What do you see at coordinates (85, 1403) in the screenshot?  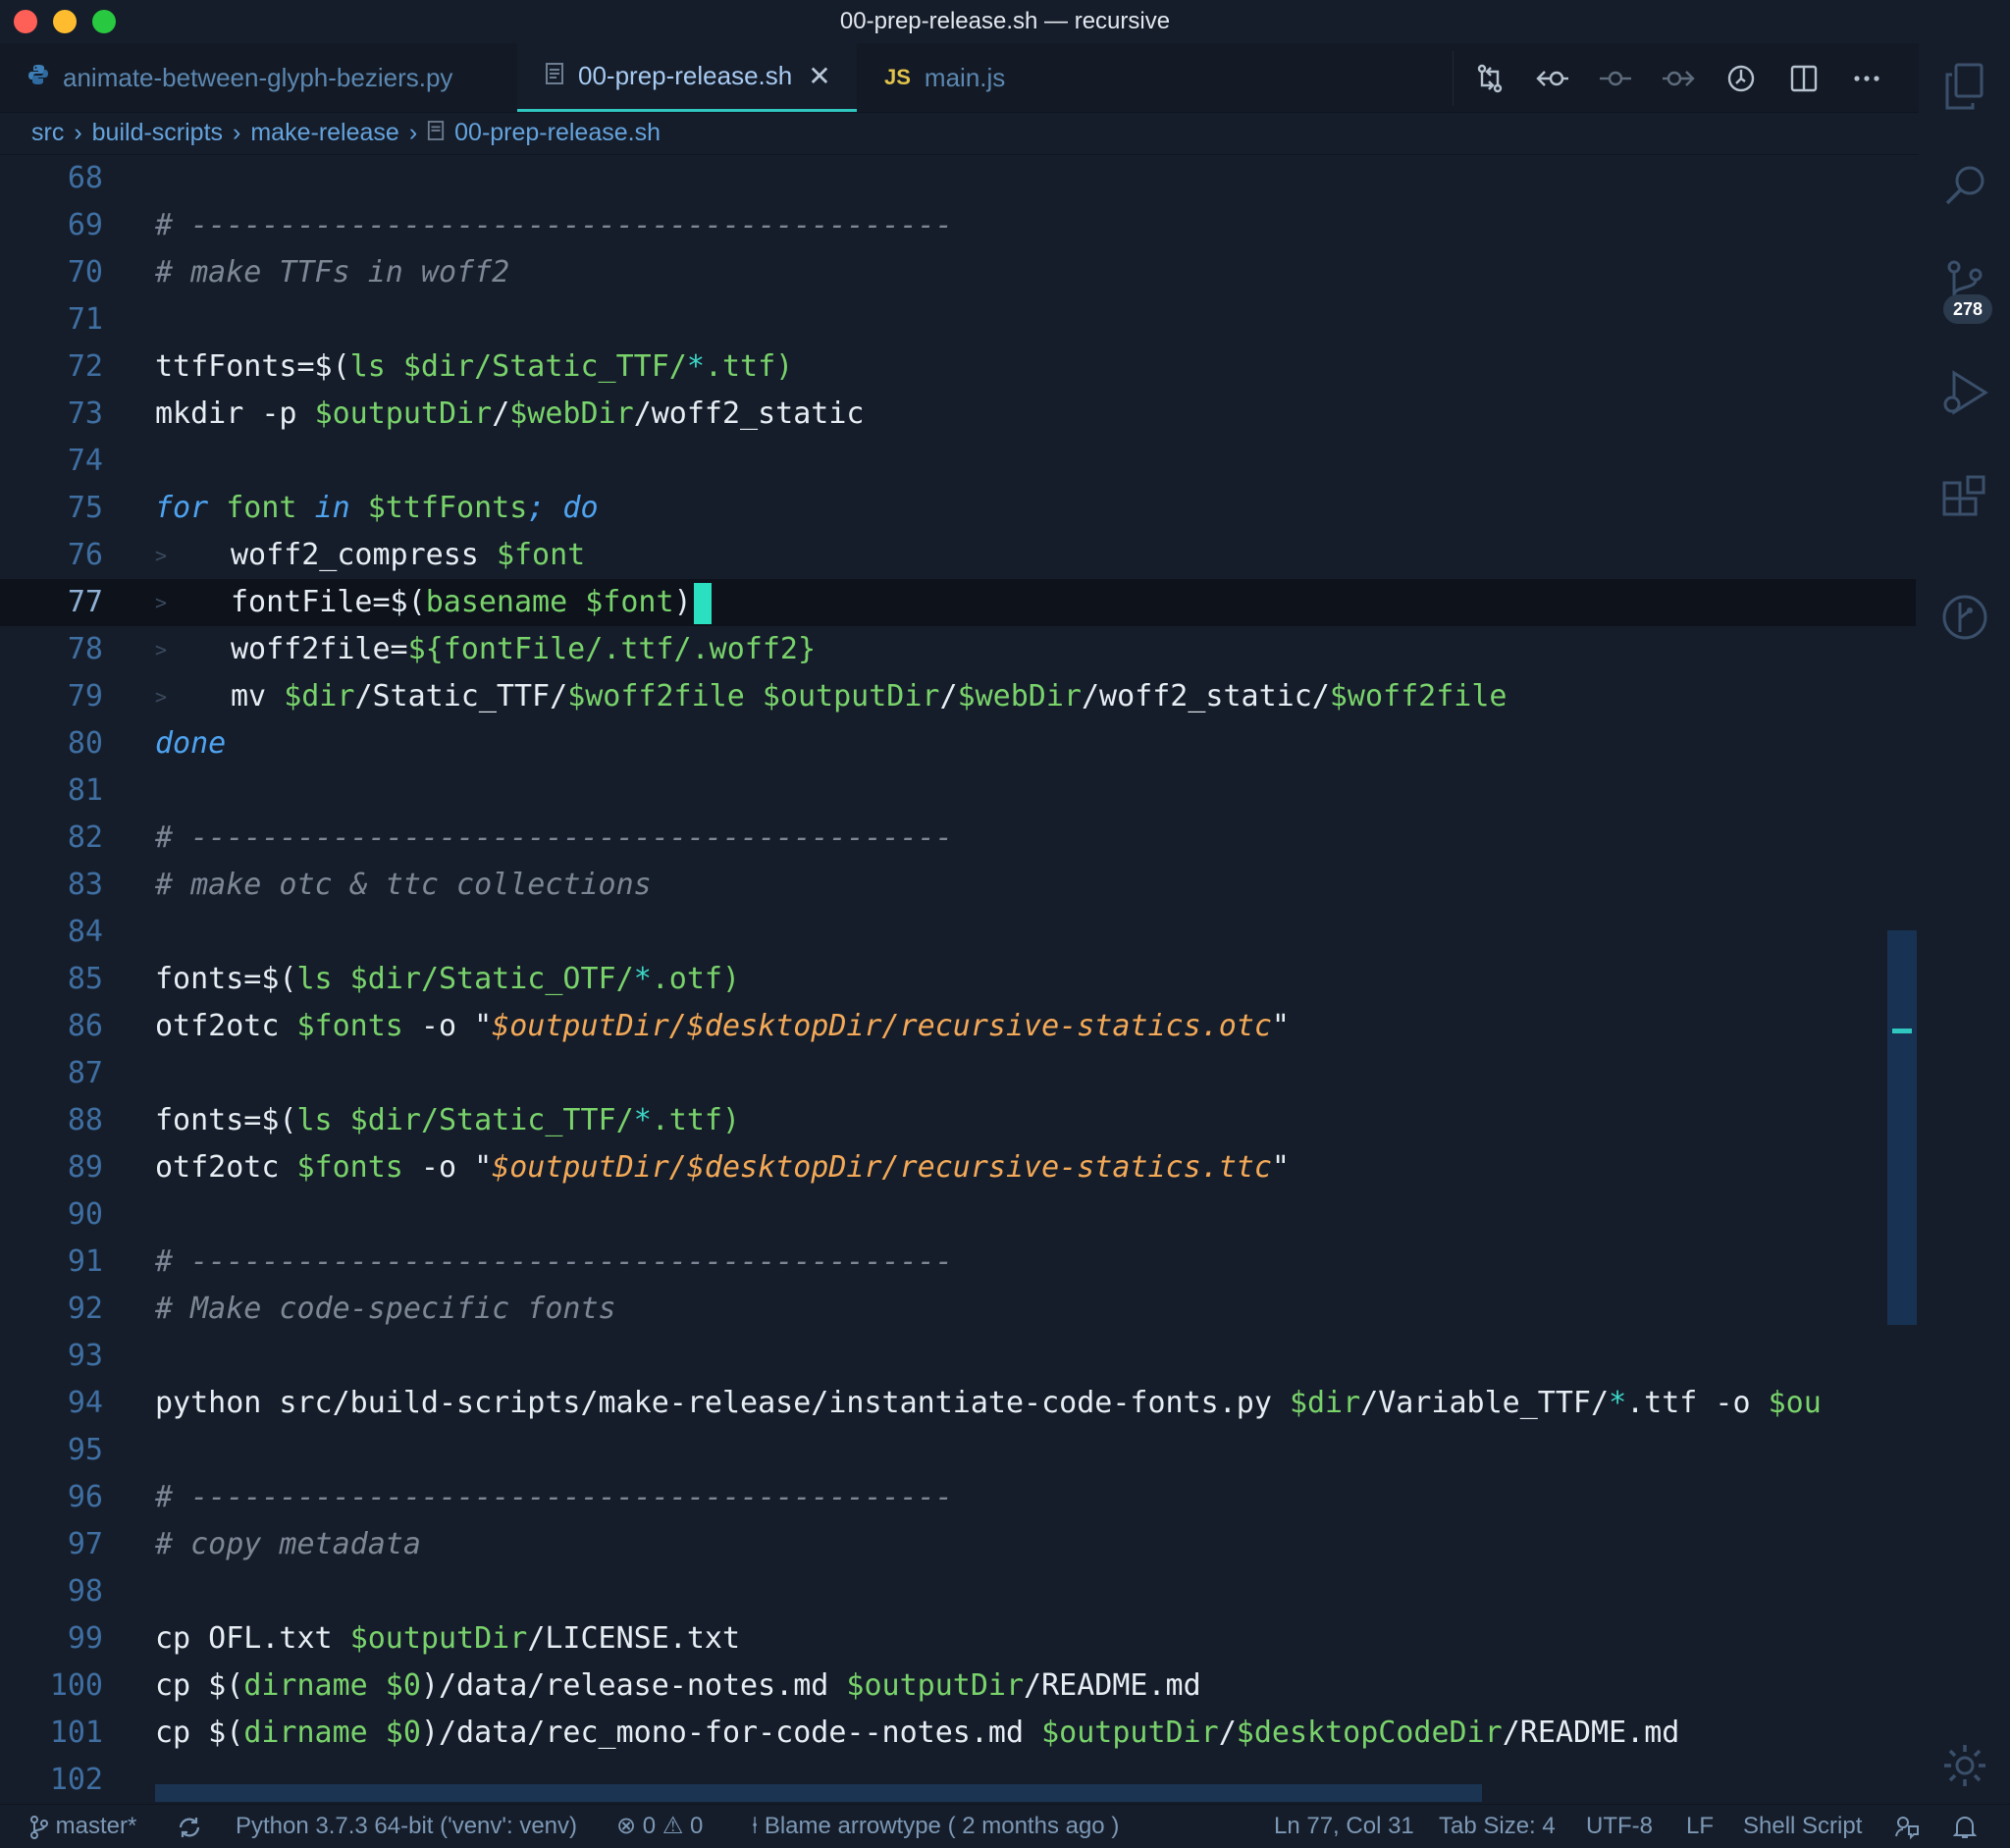 I see `line-number: 94` at bounding box center [85, 1403].